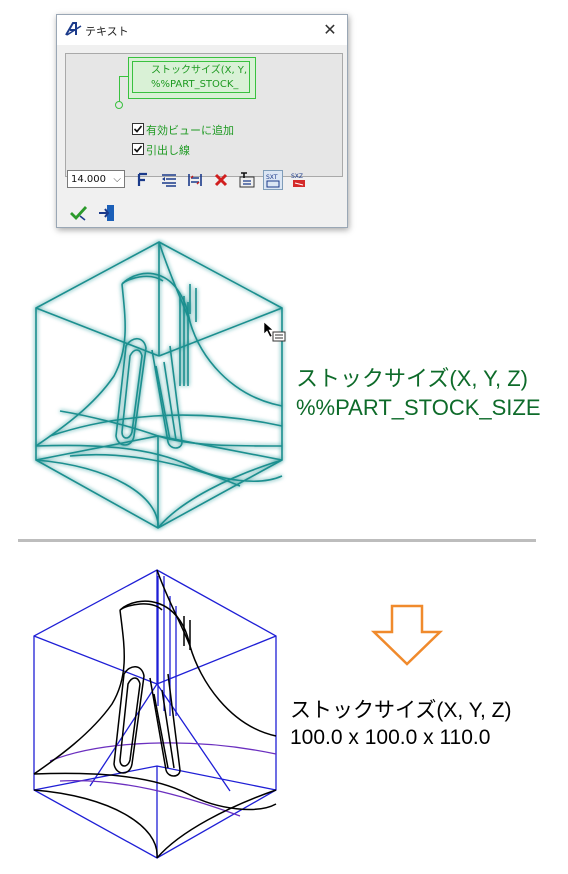 This screenshot has height=874, width=568. I want to click on stock-size-button: SXT, so click(273, 180).